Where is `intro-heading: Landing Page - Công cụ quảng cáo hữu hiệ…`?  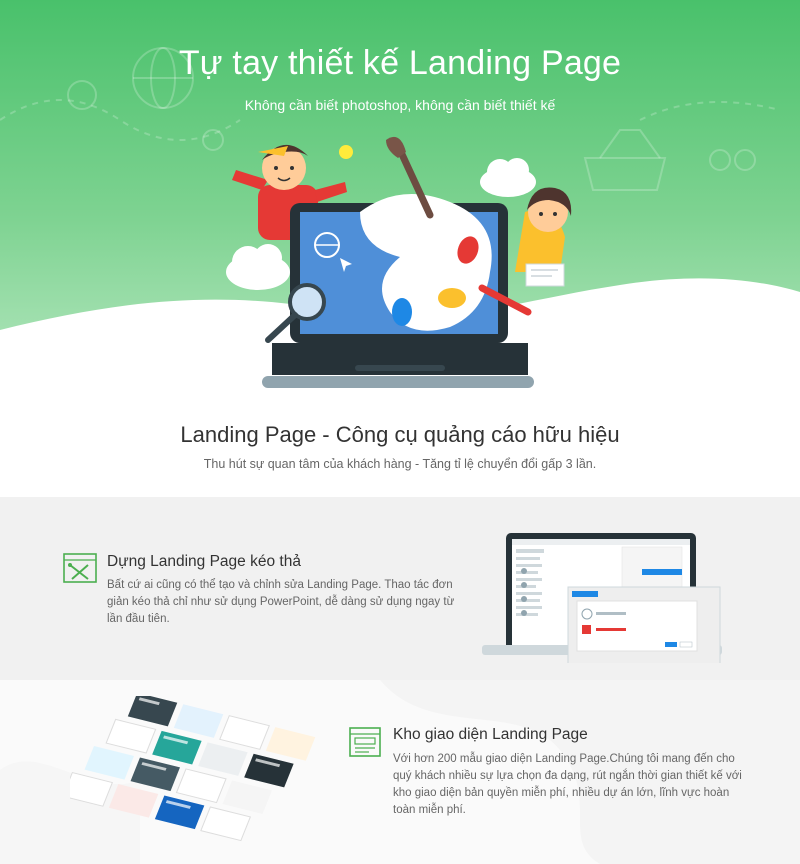 intro-heading: Landing Page - Công cụ quảng cáo hữu hiệ… is located at coordinates (400, 434).